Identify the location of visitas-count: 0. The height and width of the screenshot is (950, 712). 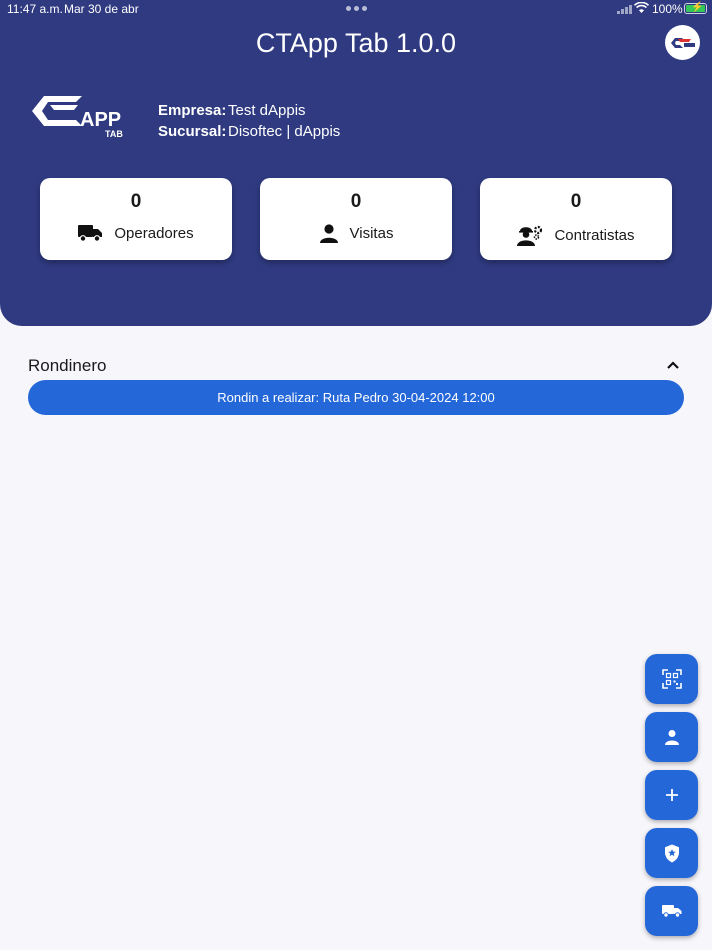
(356, 201).